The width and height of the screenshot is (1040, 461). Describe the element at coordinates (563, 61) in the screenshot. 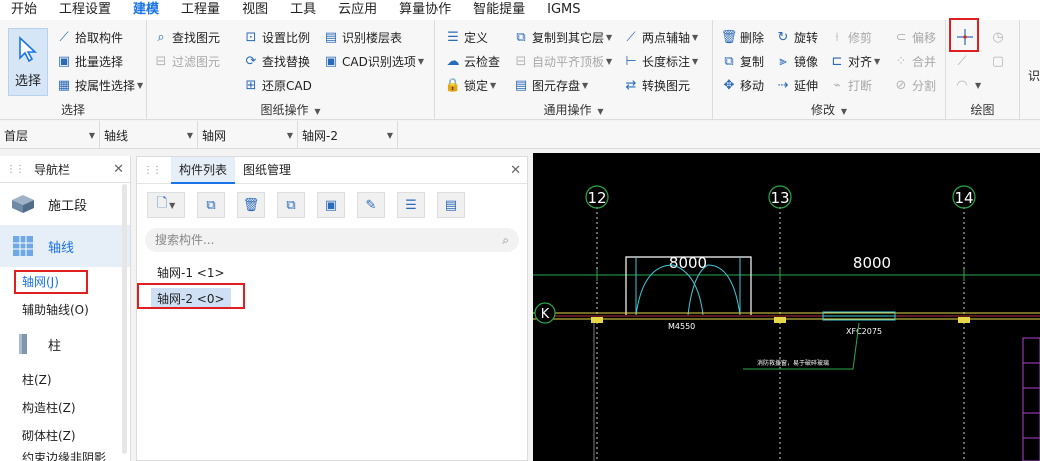

I see `auto-align-top-button: ⊟ 自动平齐顶板 ▼` at that location.